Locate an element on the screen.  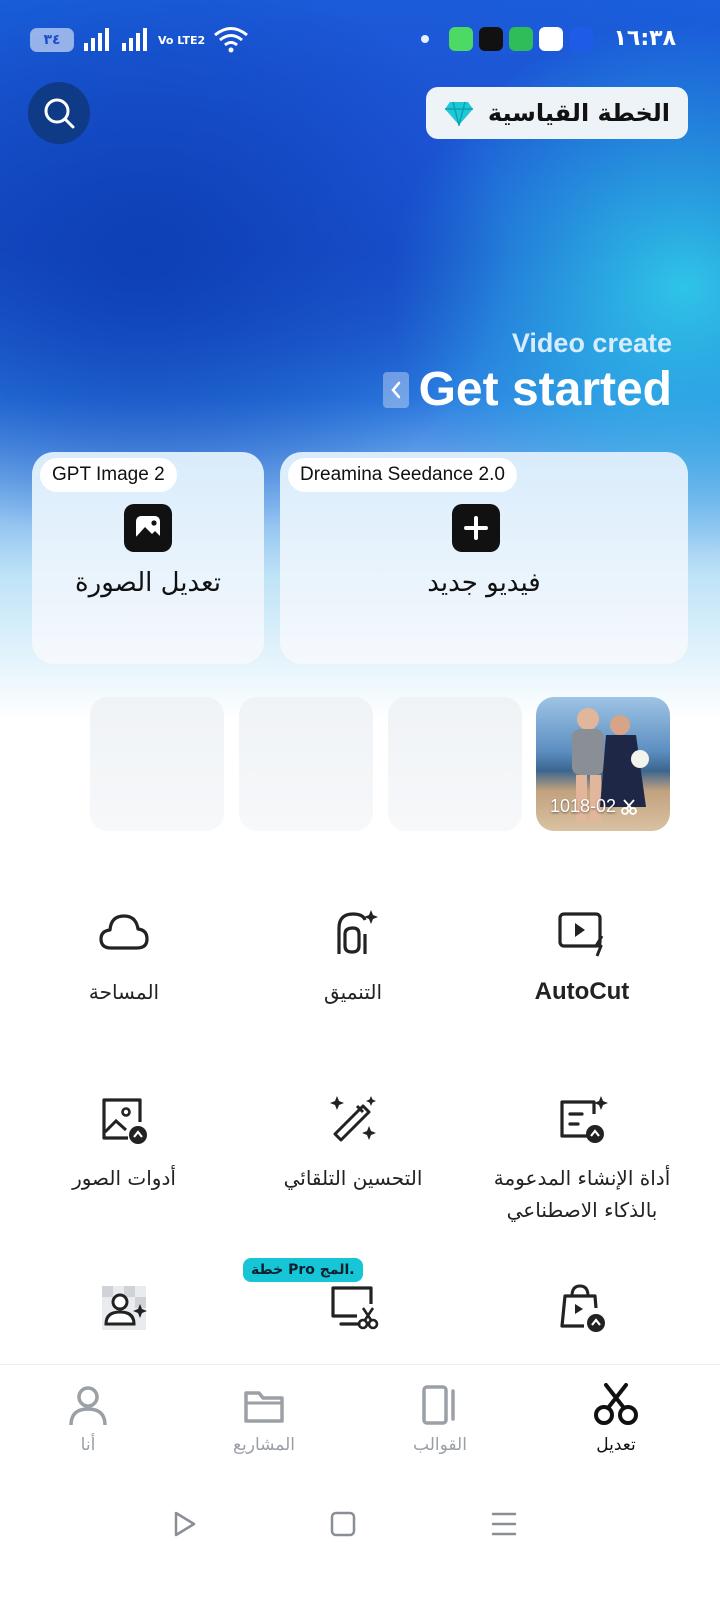
autocut-tool: AutoCut is located at coordinates (582, 957).